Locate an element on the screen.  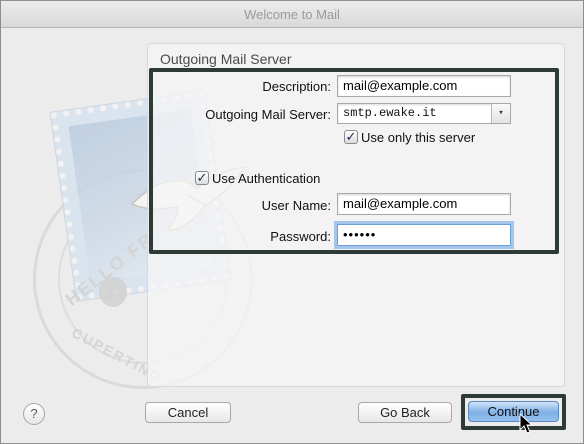
outgoing-server-value: smtp.ewake.it is located at coordinates (390, 113).